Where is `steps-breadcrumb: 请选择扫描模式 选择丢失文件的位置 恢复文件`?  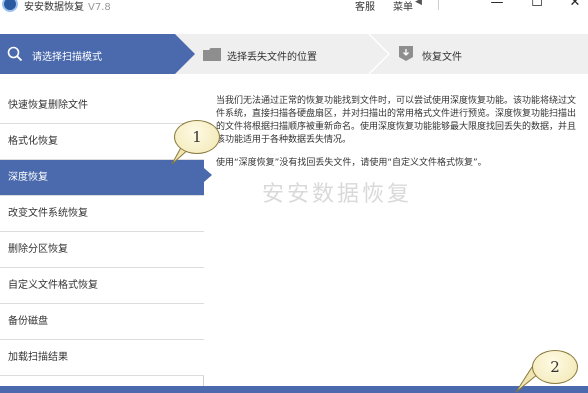 steps-breadcrumb: 请选择扫描模式 选择丢失文件的位置 恢复文件 is located at coordinates (294, 54).